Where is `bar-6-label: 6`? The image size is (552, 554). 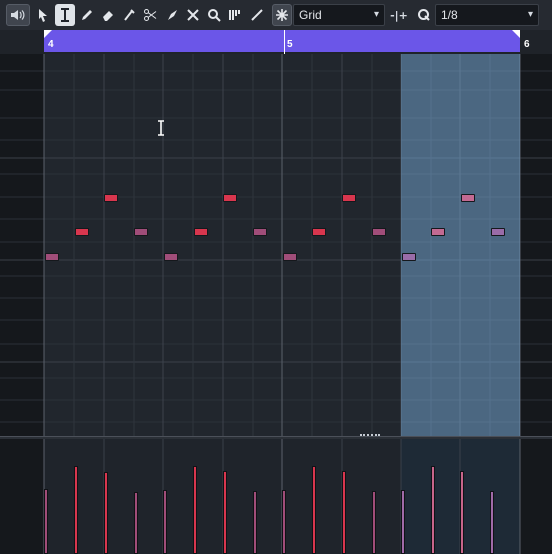
bar-6-label: 6 is located at coordinates (527, 44).